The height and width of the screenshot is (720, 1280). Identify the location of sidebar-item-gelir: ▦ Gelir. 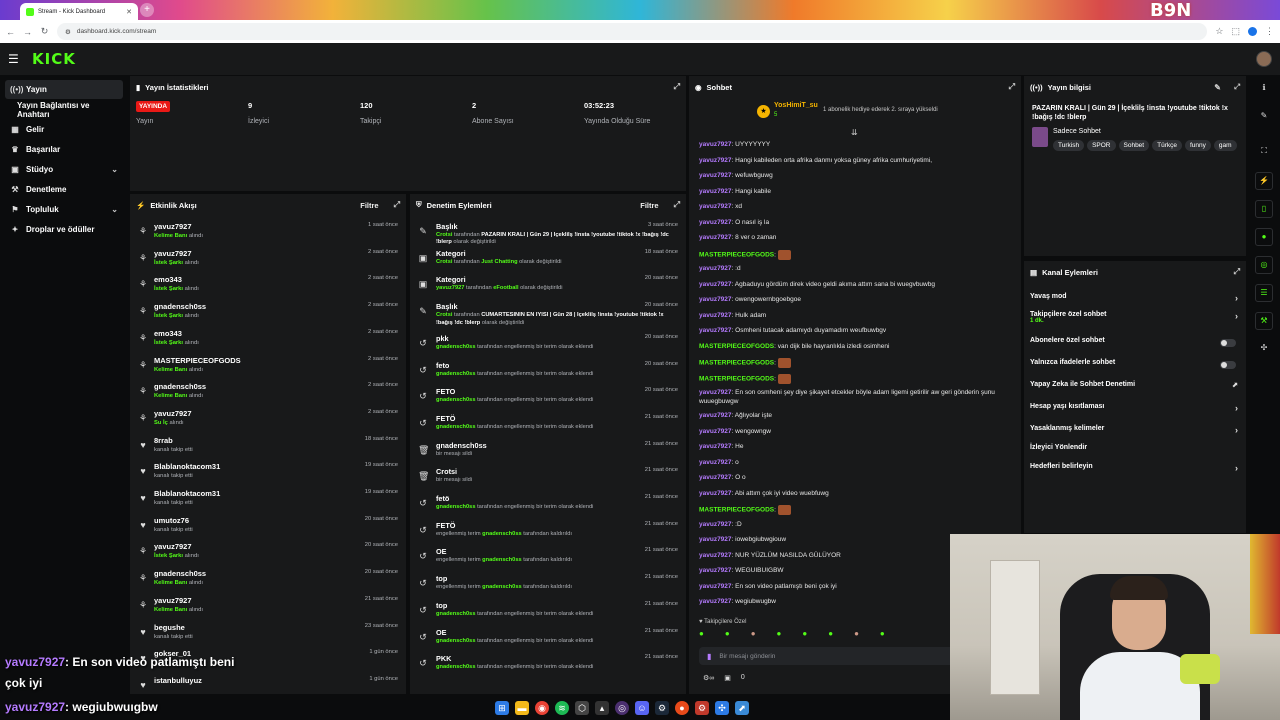
(64, 129).